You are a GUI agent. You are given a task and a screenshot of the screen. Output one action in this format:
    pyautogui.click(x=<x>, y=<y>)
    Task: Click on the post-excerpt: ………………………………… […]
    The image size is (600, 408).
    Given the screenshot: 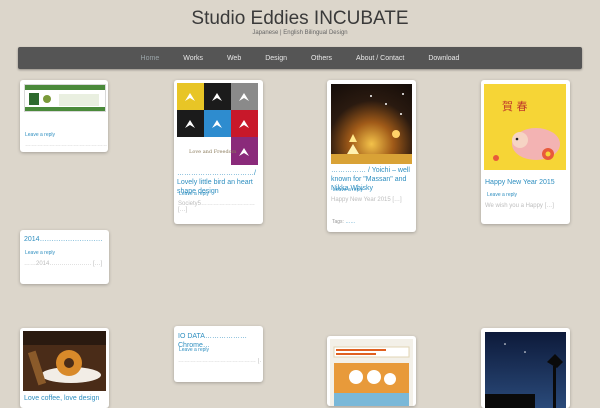 What is the action you would take?
    pyautogui.click(x=220, y=361)
    